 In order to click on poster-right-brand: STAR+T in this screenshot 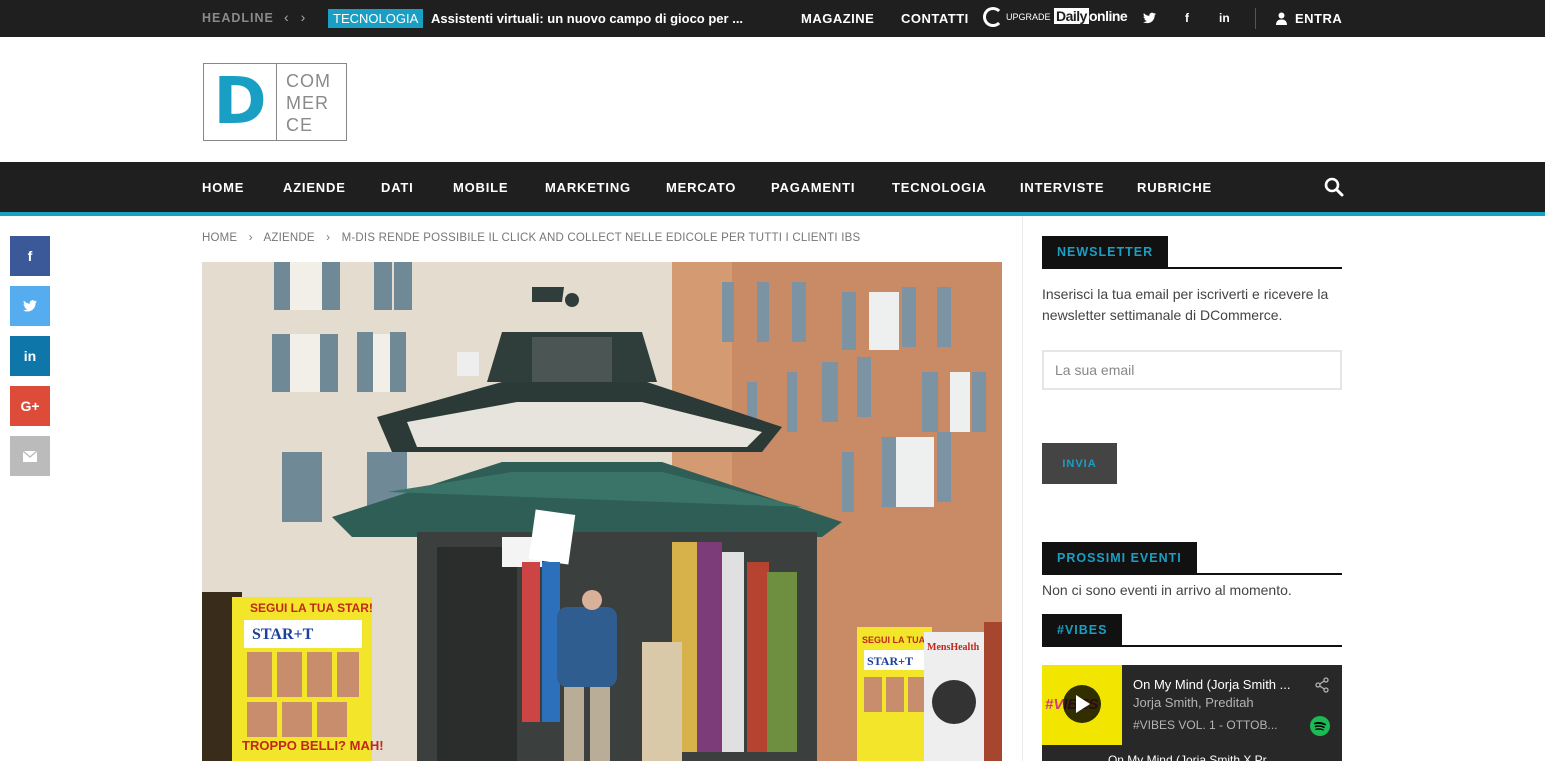, I will do `click(890, 661)`.